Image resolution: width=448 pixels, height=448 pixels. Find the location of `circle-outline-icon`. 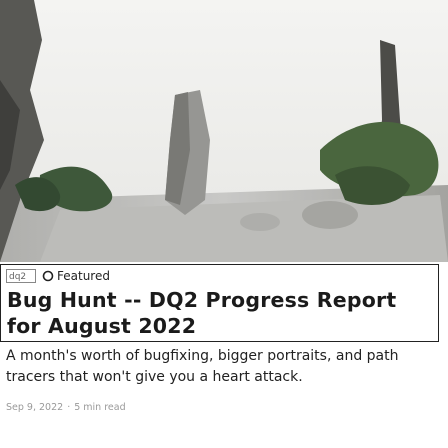

circle-outline-icon is located at coordinates (48, 276).